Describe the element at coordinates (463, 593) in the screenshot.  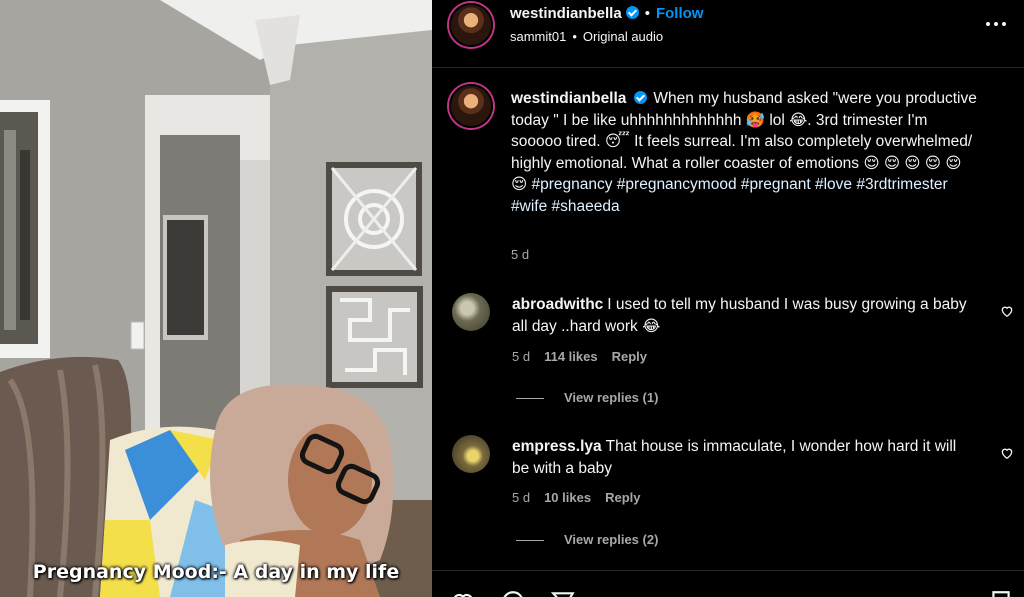
I see `like-heart-icon` at that location.